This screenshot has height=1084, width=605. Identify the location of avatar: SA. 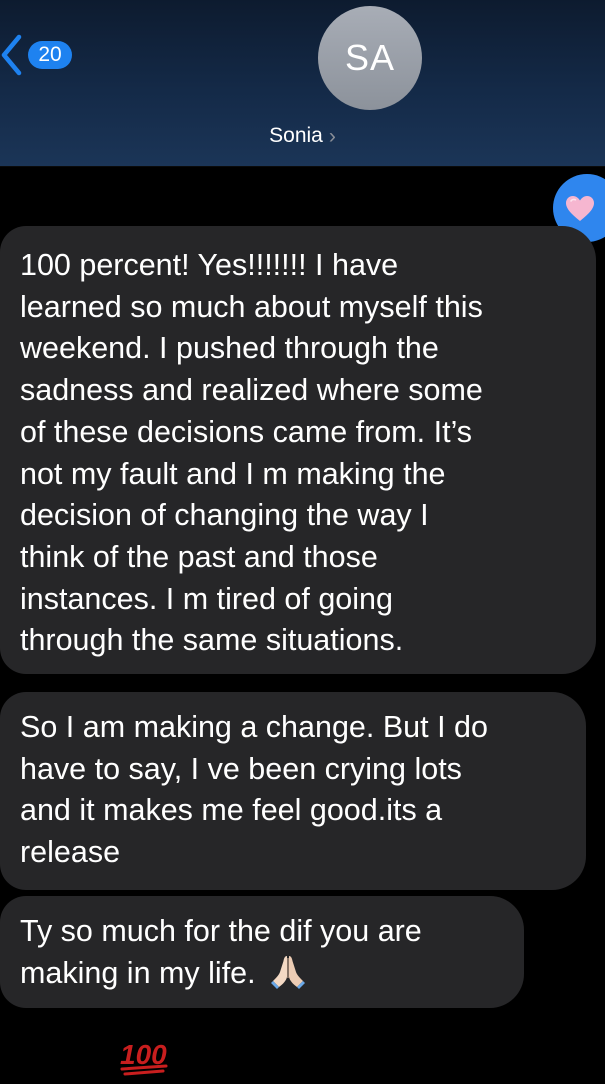
(370, 58).